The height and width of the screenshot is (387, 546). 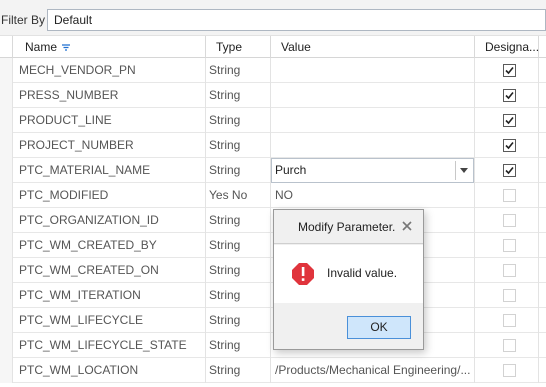 I want to click on parameter-name: PTC_MATERIAL_NAME, so click(x=109, y=170).